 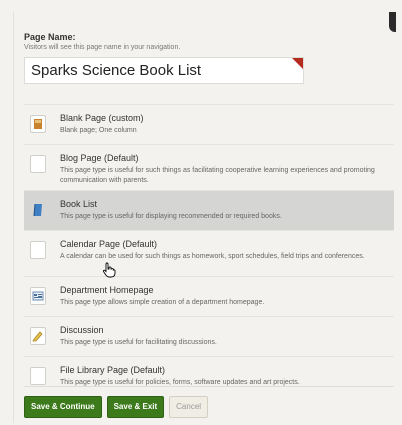 I want to click on book-icon, so click(x=38, y=124).